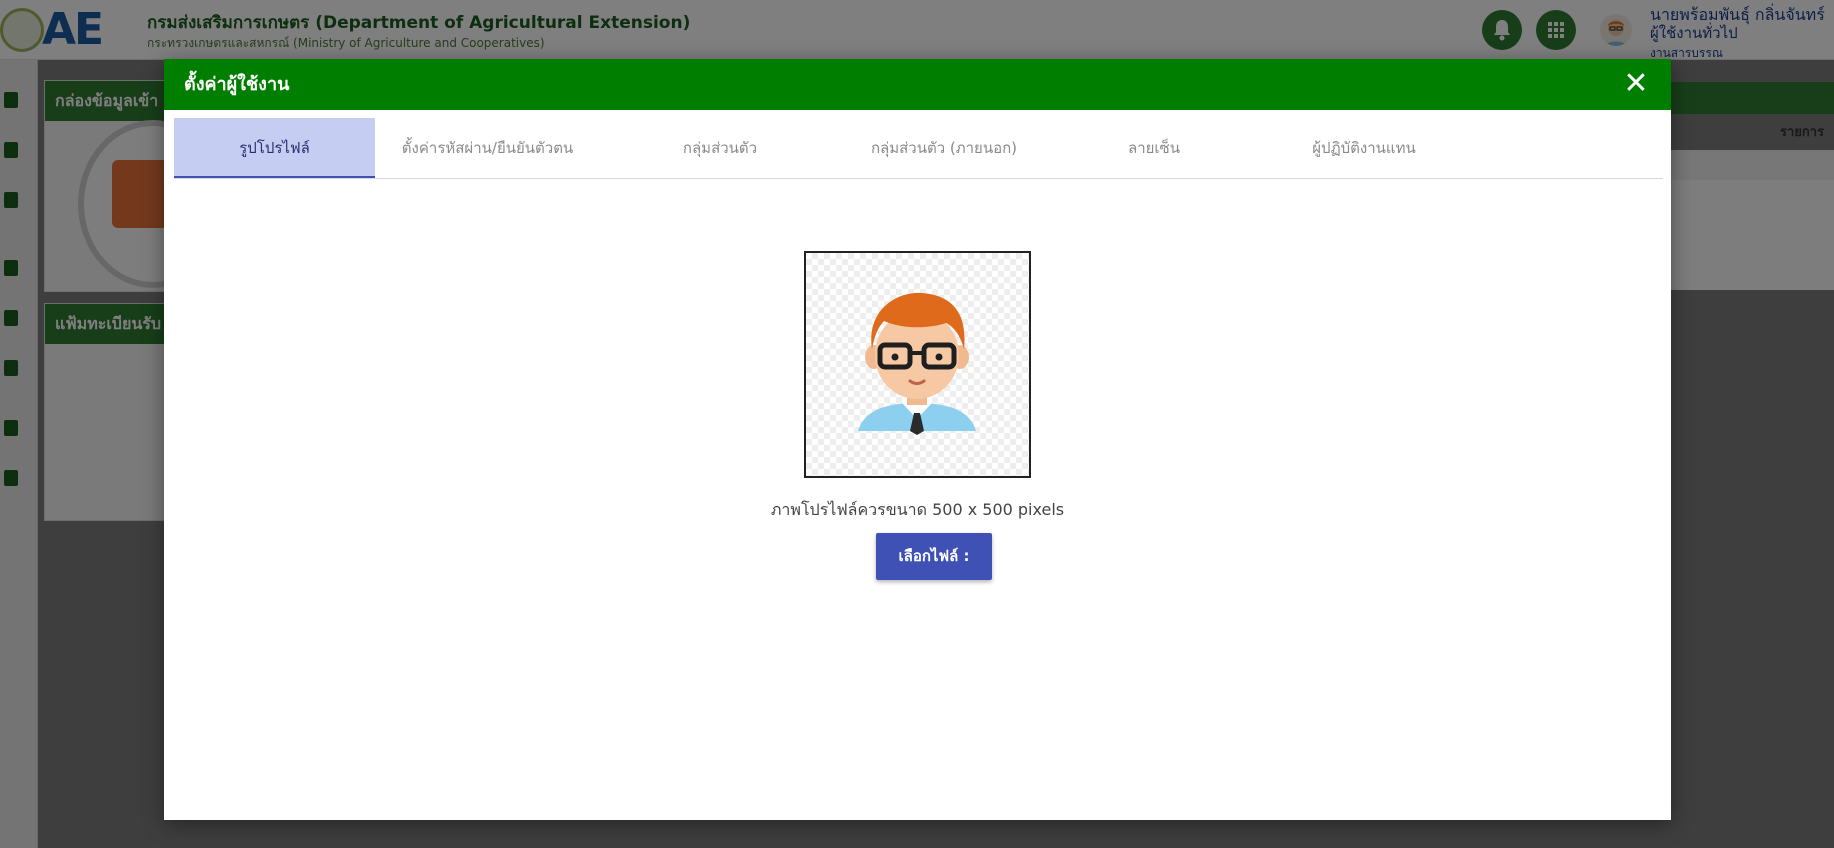 The height and width of the screenshot is (848, 1834). I want to click on tab-delegate: ผู้ปฏิบัติงานแทน, so click(1364, 148).